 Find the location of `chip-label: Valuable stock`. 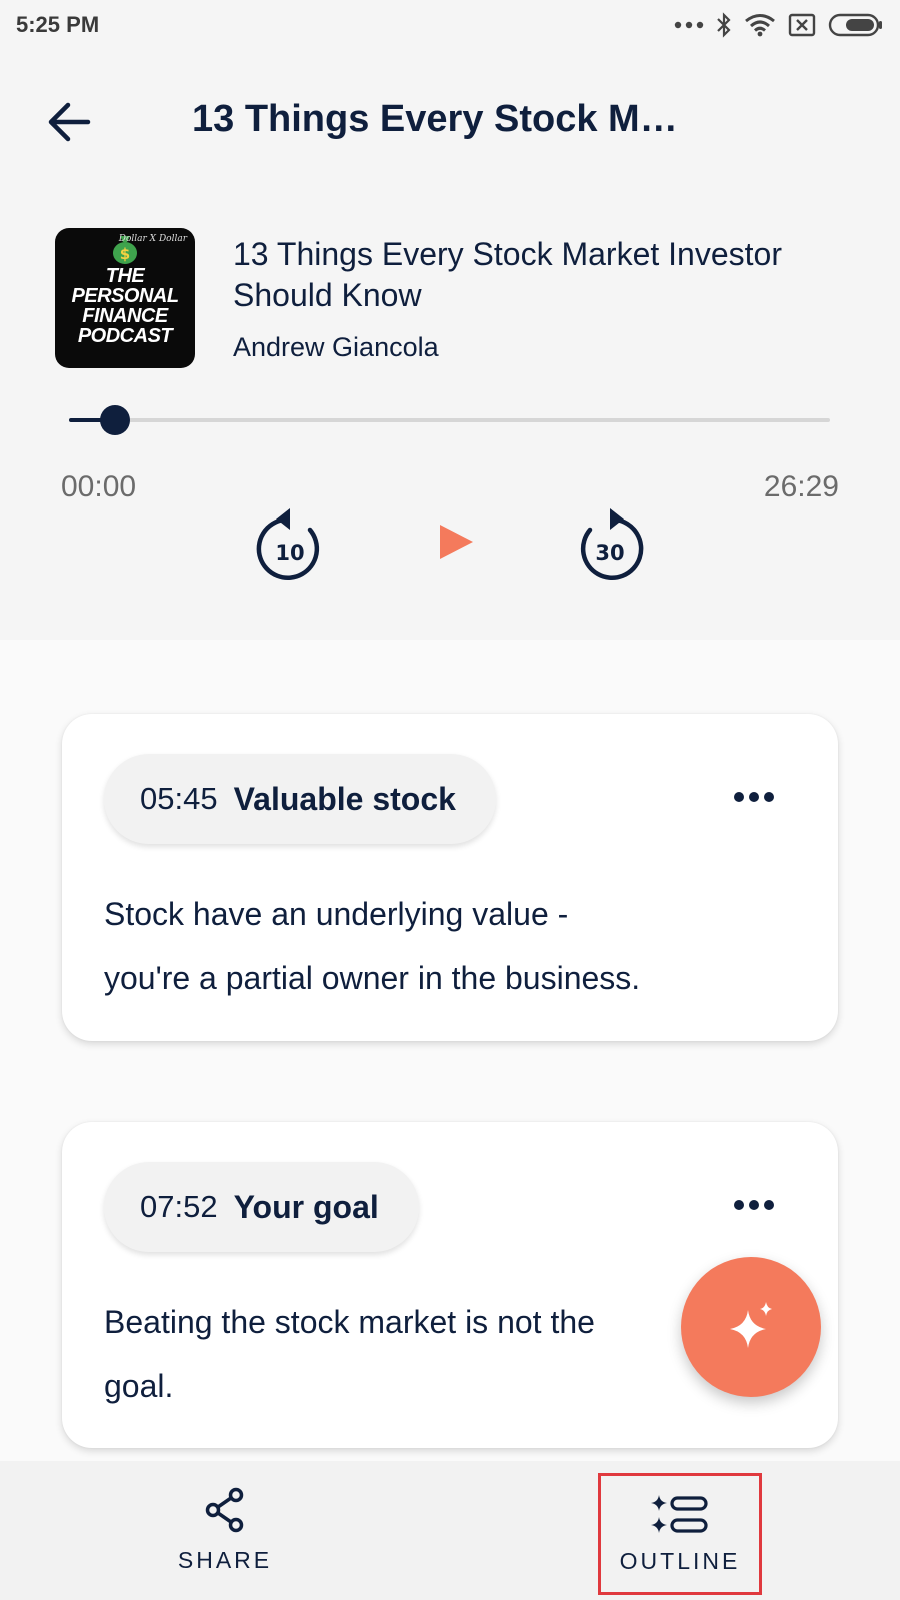

chip-label: Valuable stock is located at coordinates (344, 798).